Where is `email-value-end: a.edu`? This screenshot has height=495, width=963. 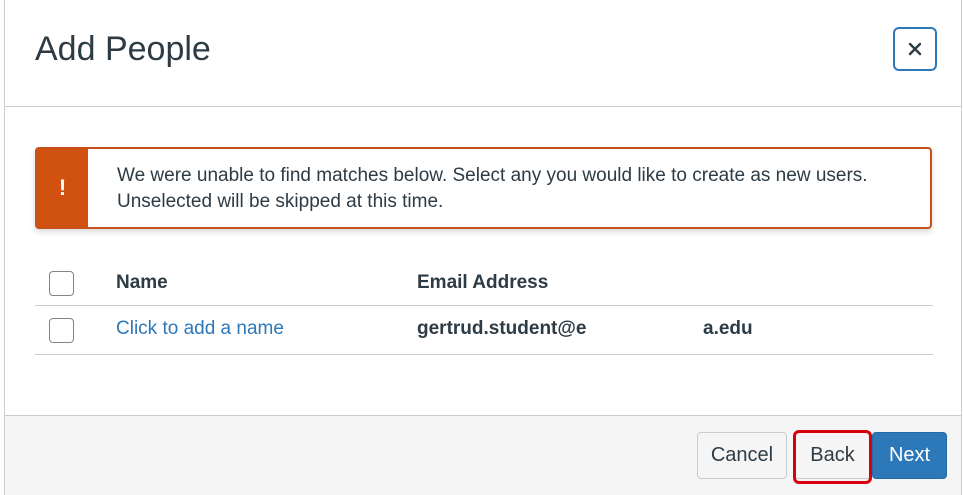 email-value-end: a.edu is located at coordinates (728, 328).